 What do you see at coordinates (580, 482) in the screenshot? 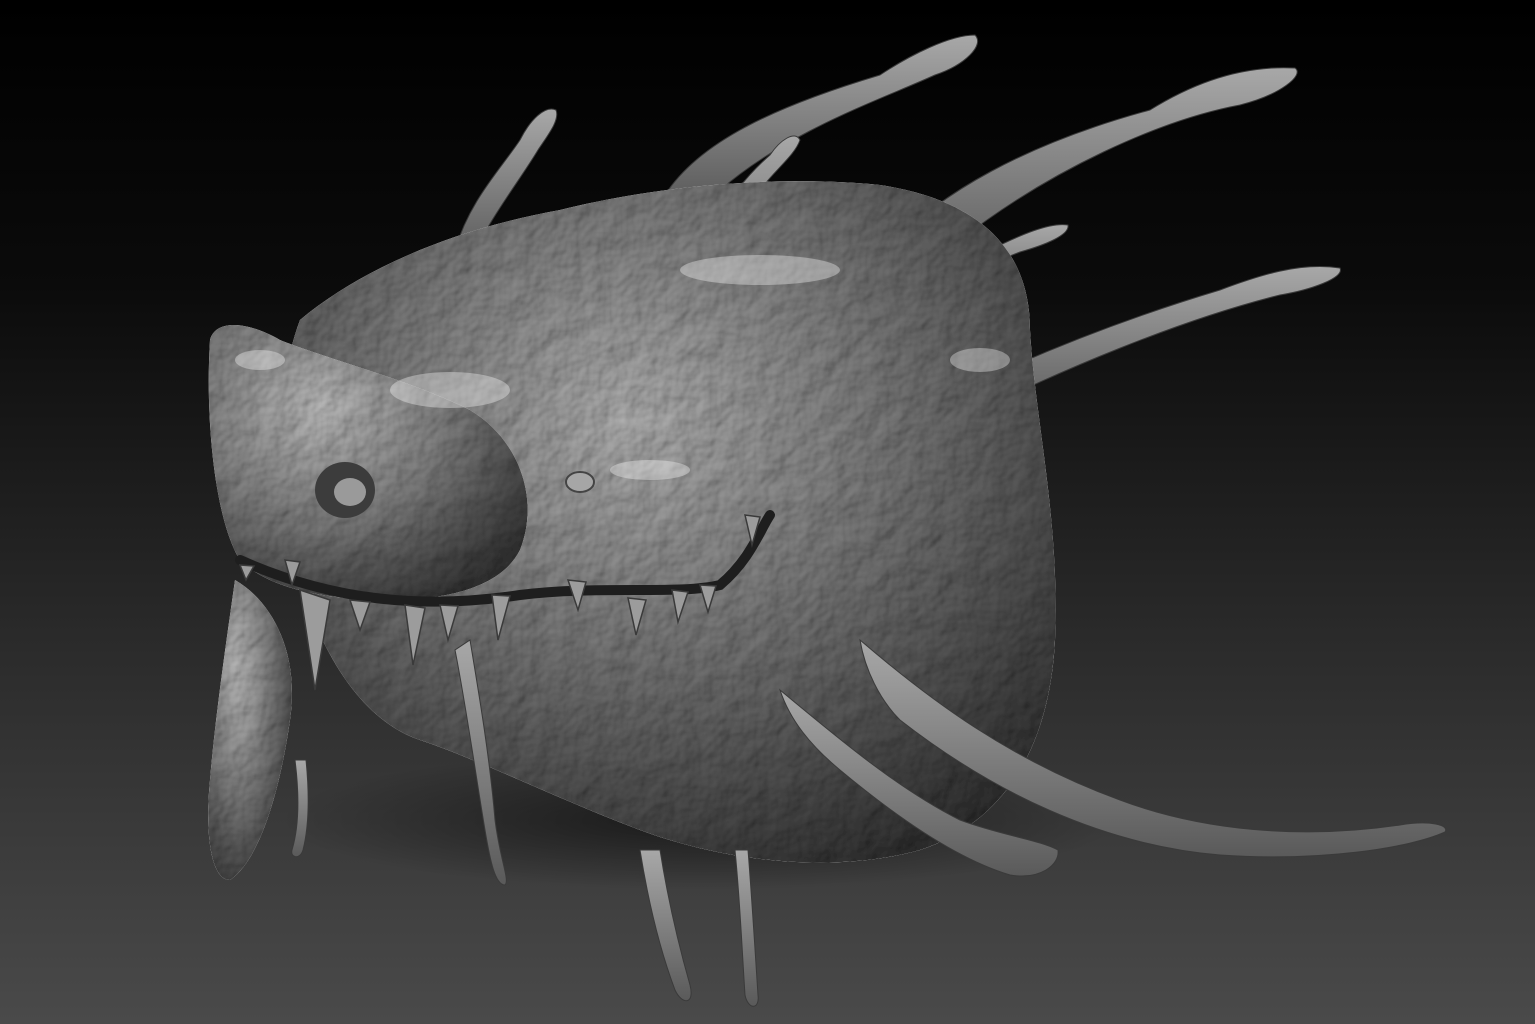
I see `side-eye` at bounding box center [580, 482].